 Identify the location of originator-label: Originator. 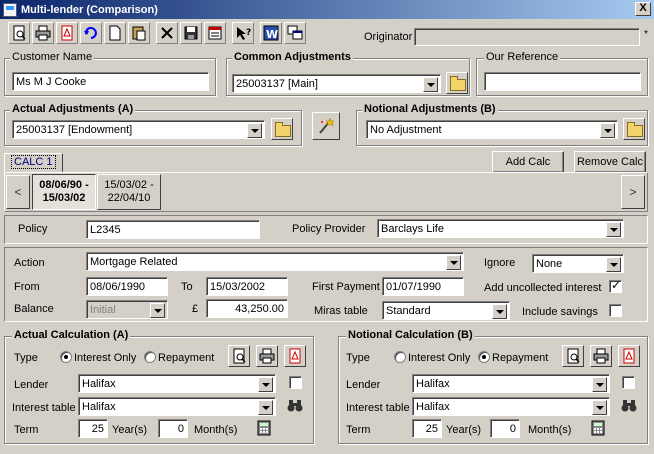
(388, 37).